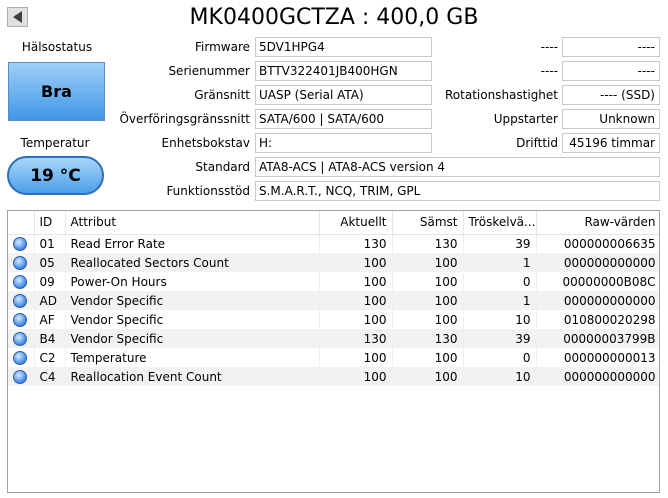 This screenshot has height=498, width=668. What do you see at coordinates (50, 338) in the screenshot?
I see `attribute-id: B4` at bounding box center [50, 338].